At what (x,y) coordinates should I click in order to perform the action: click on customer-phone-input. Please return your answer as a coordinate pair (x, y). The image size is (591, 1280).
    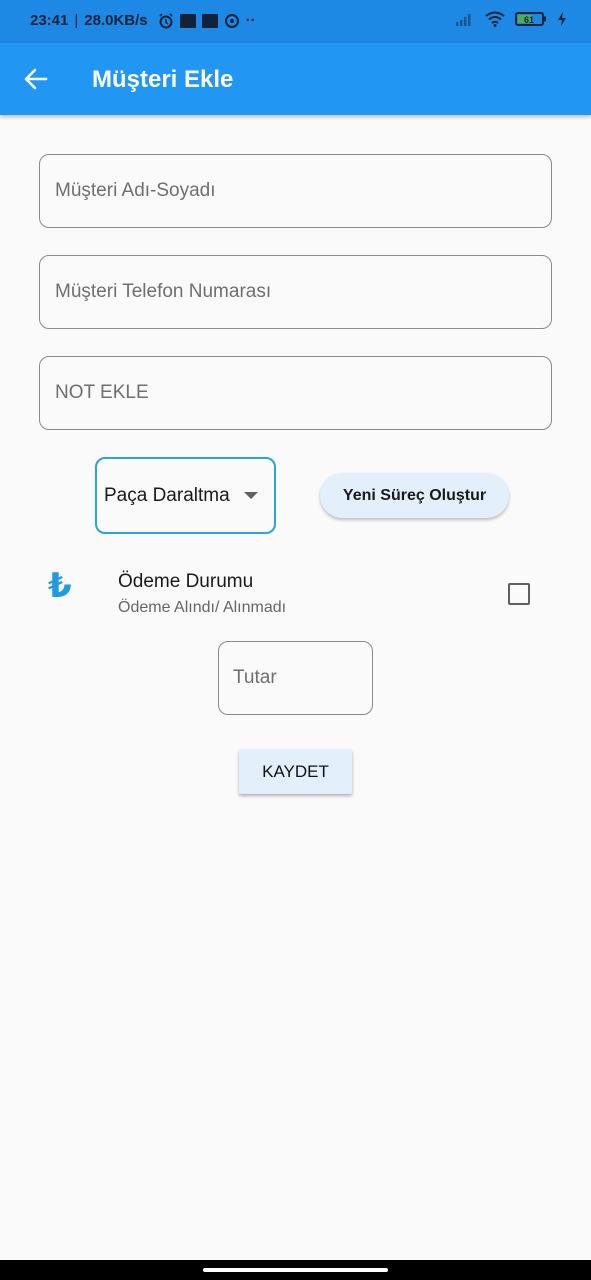
    Looking at the image, I should click on (295, 292).